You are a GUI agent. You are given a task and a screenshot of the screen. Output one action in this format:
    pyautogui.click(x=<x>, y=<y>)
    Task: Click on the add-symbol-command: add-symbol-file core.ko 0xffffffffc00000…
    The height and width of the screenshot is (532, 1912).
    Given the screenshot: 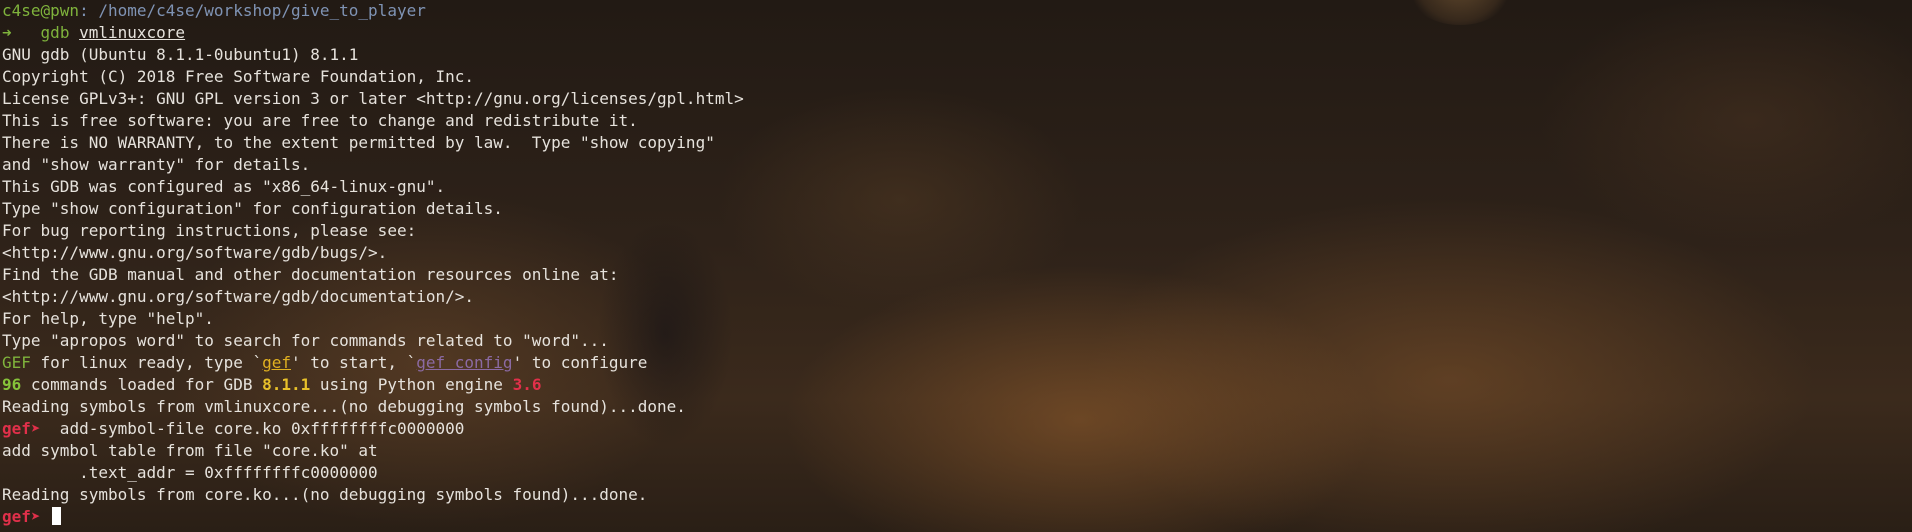 What is the action you would take?
    pyautogui.click(x=257, y=428)
    